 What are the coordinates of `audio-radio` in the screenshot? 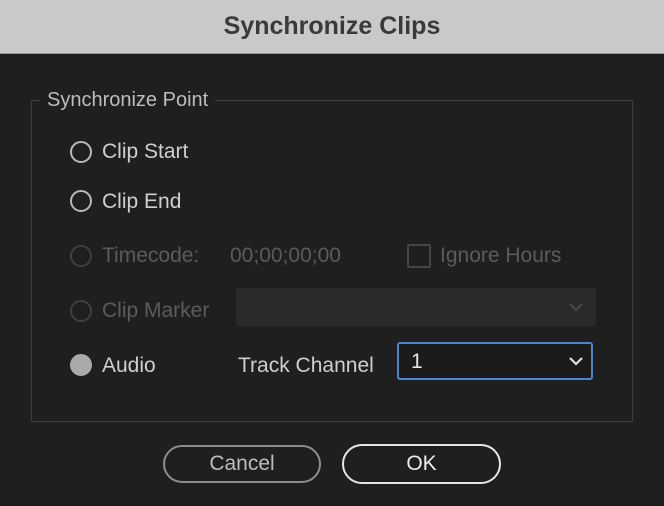 It's located at (81, 365).